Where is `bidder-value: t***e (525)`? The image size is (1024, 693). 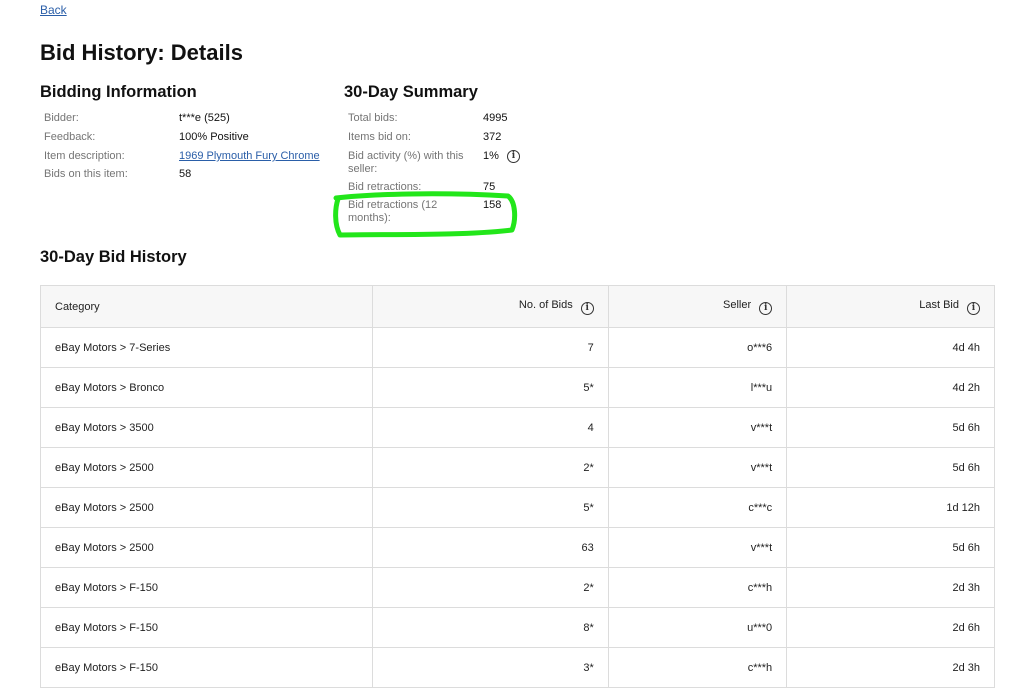 bidder-value: t***e (525) is located at coordinates (204, 118).